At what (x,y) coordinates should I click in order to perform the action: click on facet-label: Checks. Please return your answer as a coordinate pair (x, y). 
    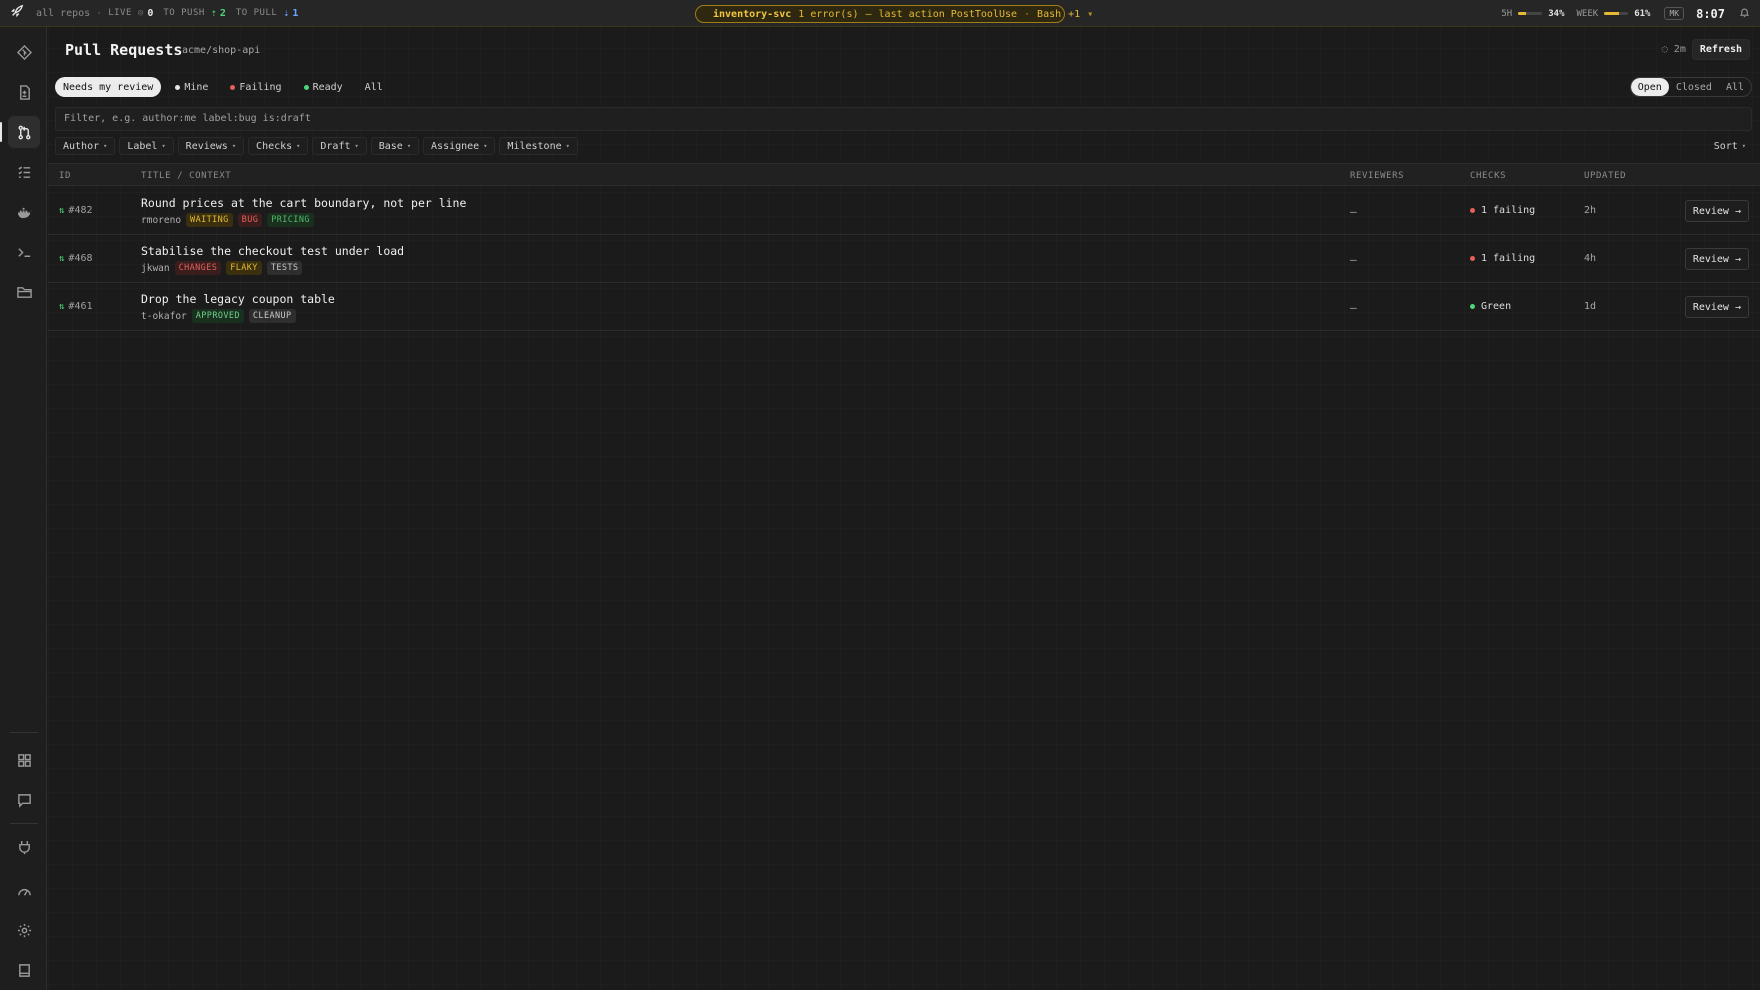
    Looking at the image, I should click on (274, 146).